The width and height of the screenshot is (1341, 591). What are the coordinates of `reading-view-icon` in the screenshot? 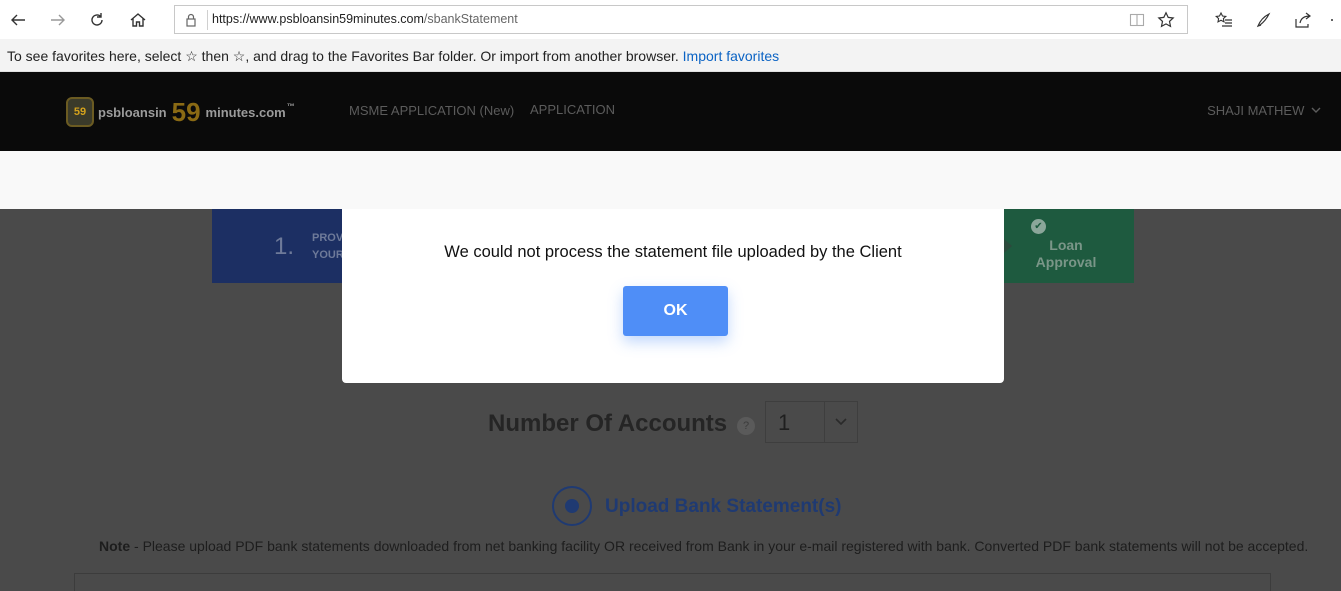 It's located at (1137, 20).